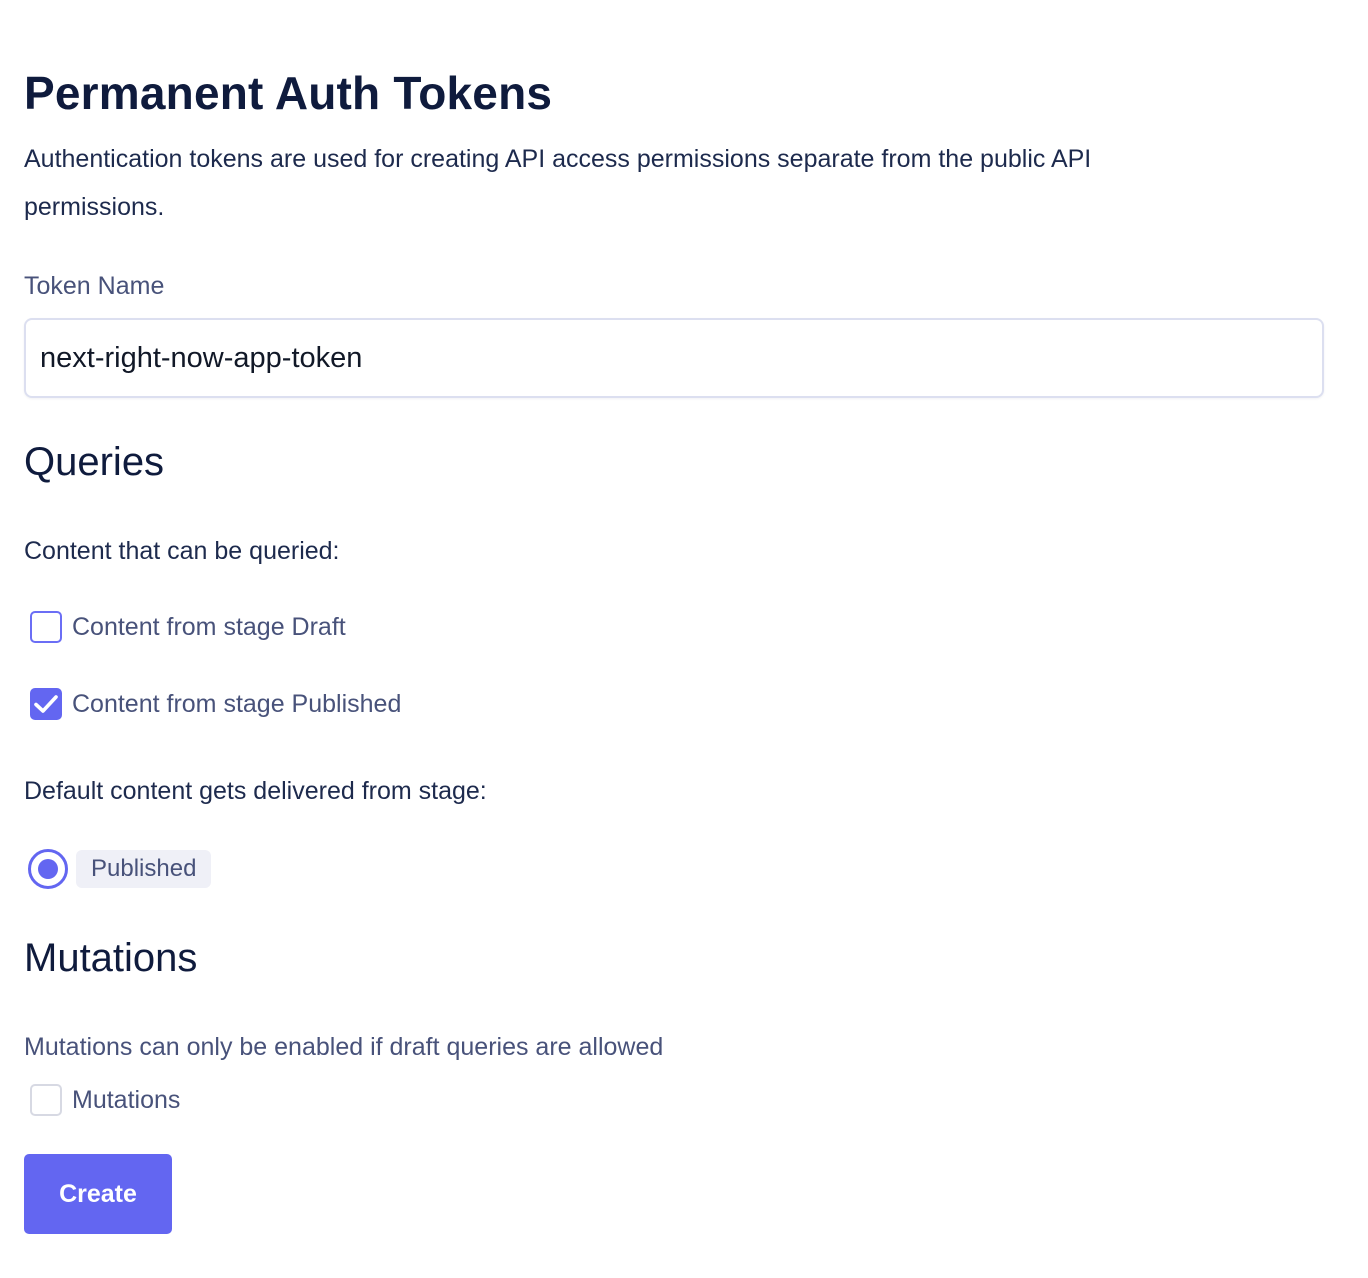 The image size is (1368, 1278). I want to click on published-stage-option: Content from stage Published, so click(215, 704).